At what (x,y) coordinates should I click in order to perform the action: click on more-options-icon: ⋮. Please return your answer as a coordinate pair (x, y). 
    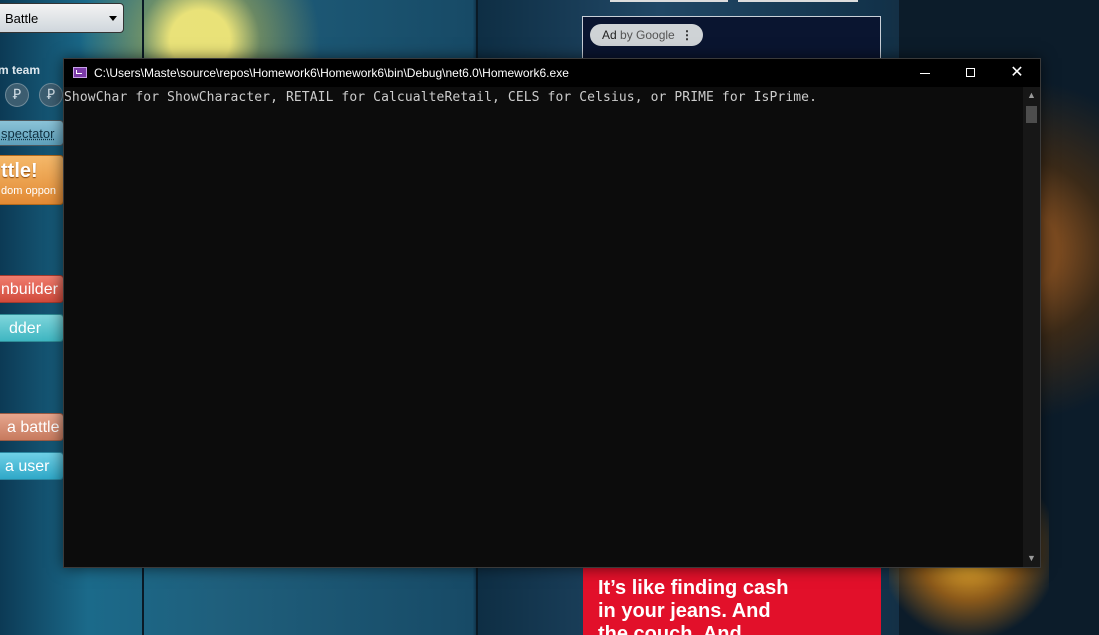
    Looking at the image, I should click on (687, 35).